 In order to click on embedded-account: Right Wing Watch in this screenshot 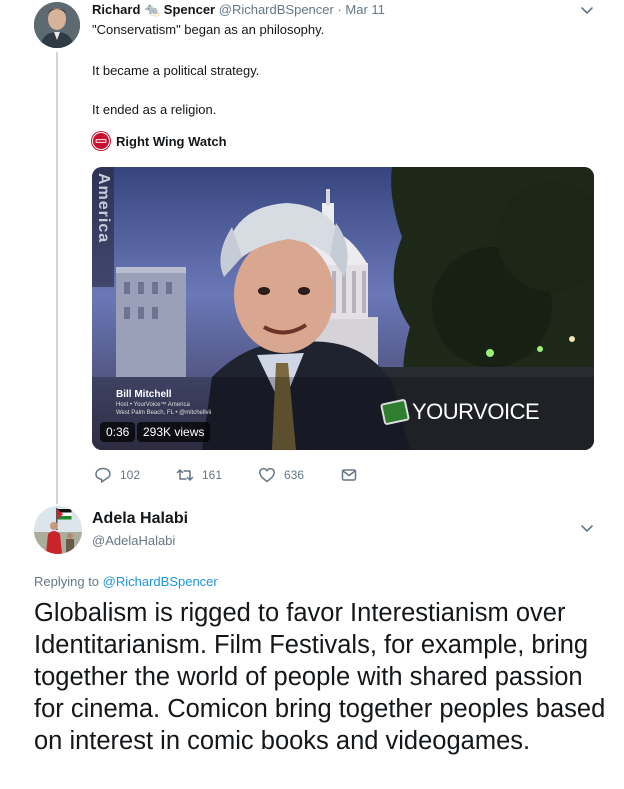, I will do `click(159, 141)`.